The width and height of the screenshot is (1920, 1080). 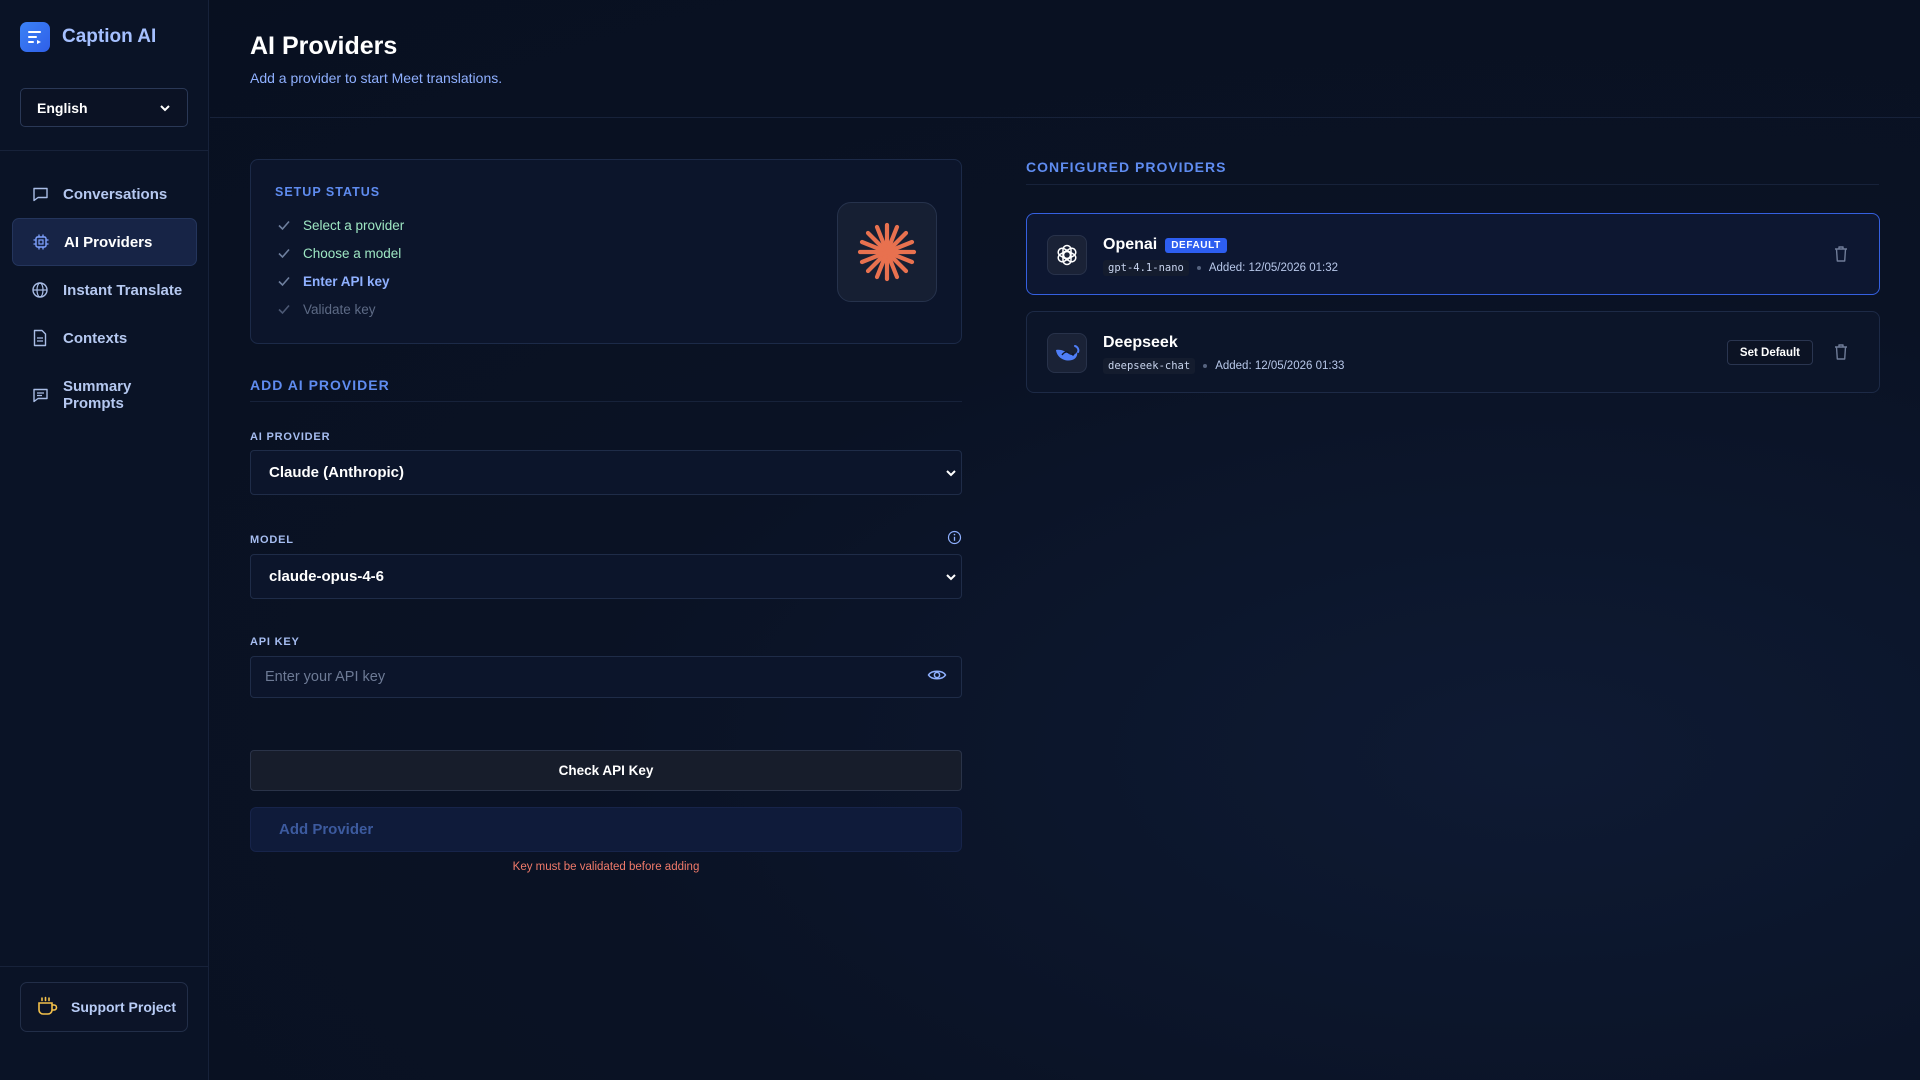 I want to click on setup-step: Select a provider, so click(x=340, y=225).